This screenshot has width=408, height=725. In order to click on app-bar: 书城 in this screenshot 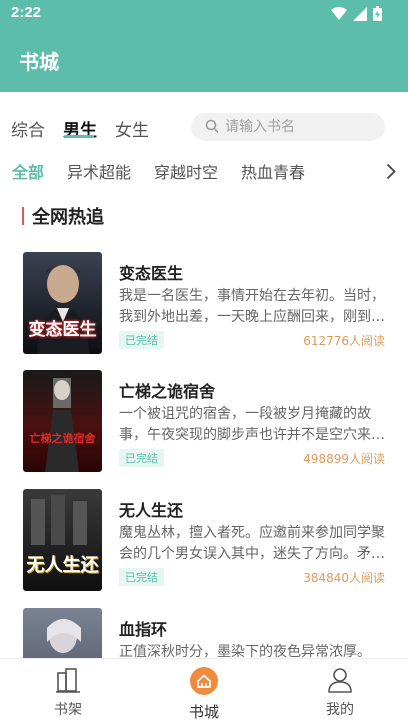, I will do `click(204, 60)`.